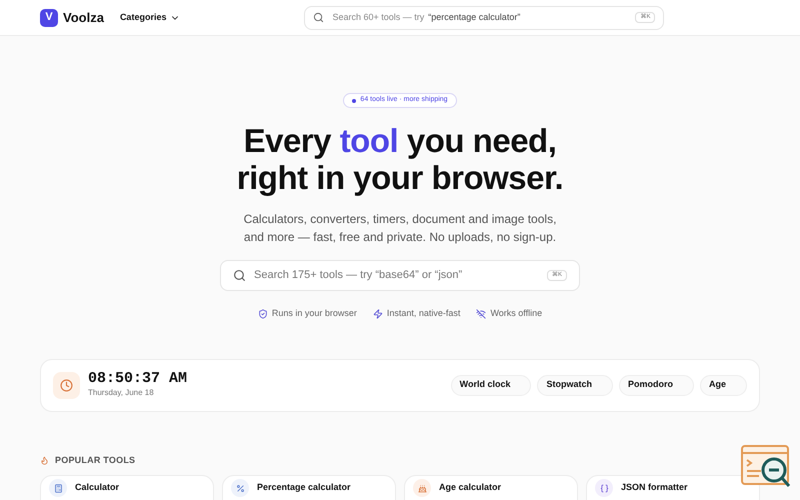 Image resolution: width=800 pixels, height=500 pixels. What do you see at coordinates (49, 17) in the screenshot?
I see `logo-icon: V` at bounding box center [49, 17].